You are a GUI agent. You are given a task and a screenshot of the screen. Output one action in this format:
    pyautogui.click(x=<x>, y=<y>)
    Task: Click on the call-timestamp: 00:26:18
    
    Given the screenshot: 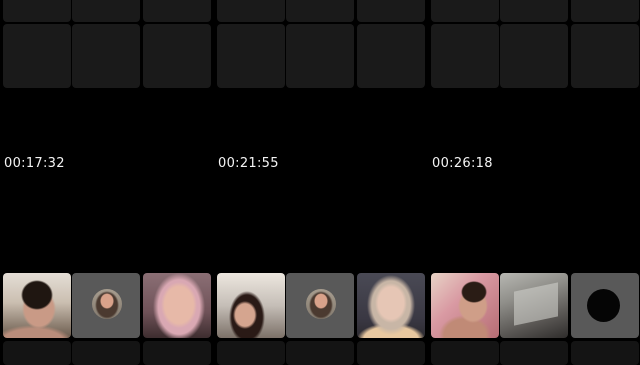 What is the action you would take?
    pyautogui.click(x=462, y=163)
    